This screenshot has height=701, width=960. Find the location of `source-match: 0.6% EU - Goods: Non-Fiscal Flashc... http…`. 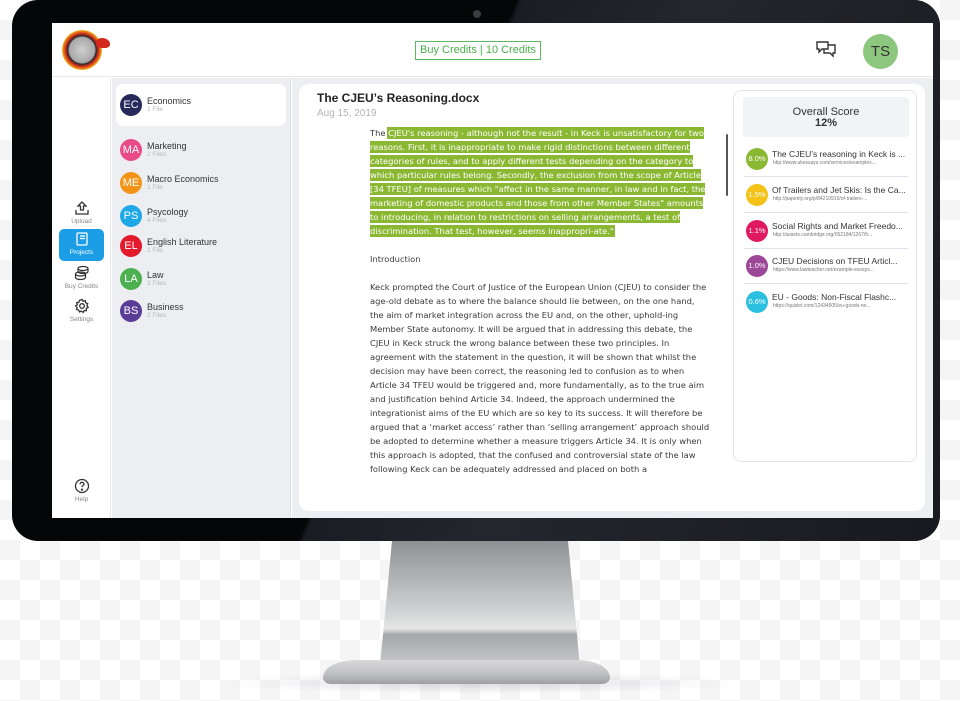

source-match: 0.6% EU - Goods: Non-Fiscal Flashc... http… is located at coordinates (826, 302).